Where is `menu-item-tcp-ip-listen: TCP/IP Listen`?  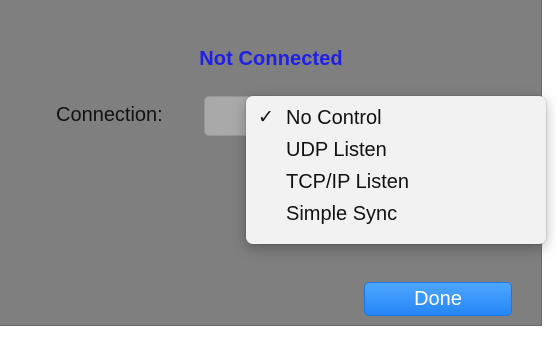 menu-item-tcp-ip-listen: TCP/IP Listen is located at coordinates (396, 182).